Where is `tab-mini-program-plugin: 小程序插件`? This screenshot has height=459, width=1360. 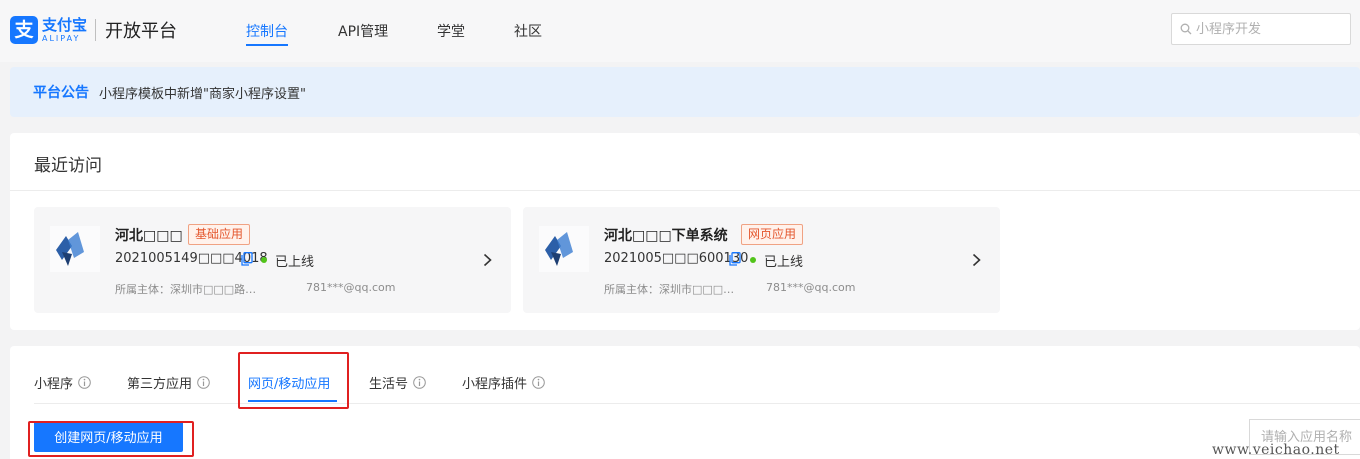 tab-mini-program-plugin: 小程序插件 is located at coordinates (503, 382).